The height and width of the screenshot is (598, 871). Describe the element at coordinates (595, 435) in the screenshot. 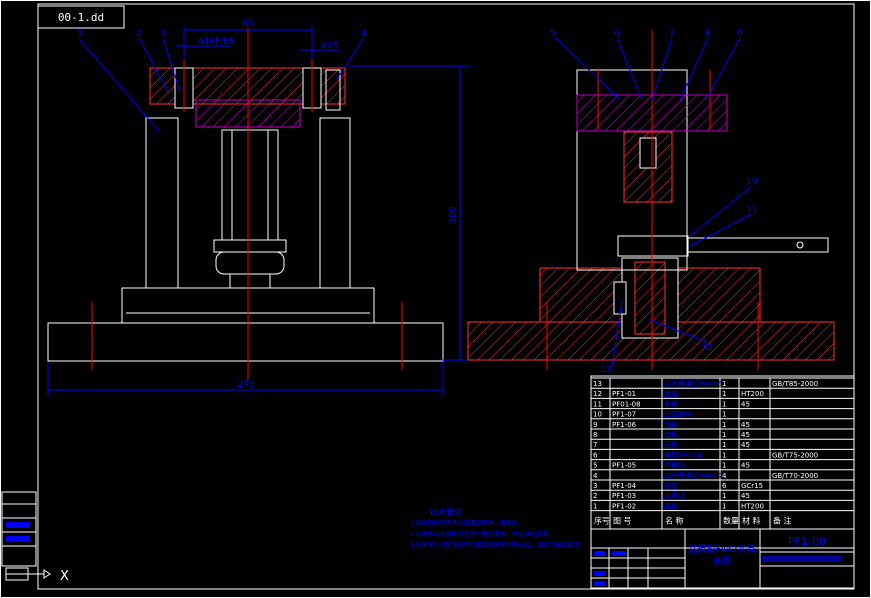

I see `bom-cell-no: 8` at that location.